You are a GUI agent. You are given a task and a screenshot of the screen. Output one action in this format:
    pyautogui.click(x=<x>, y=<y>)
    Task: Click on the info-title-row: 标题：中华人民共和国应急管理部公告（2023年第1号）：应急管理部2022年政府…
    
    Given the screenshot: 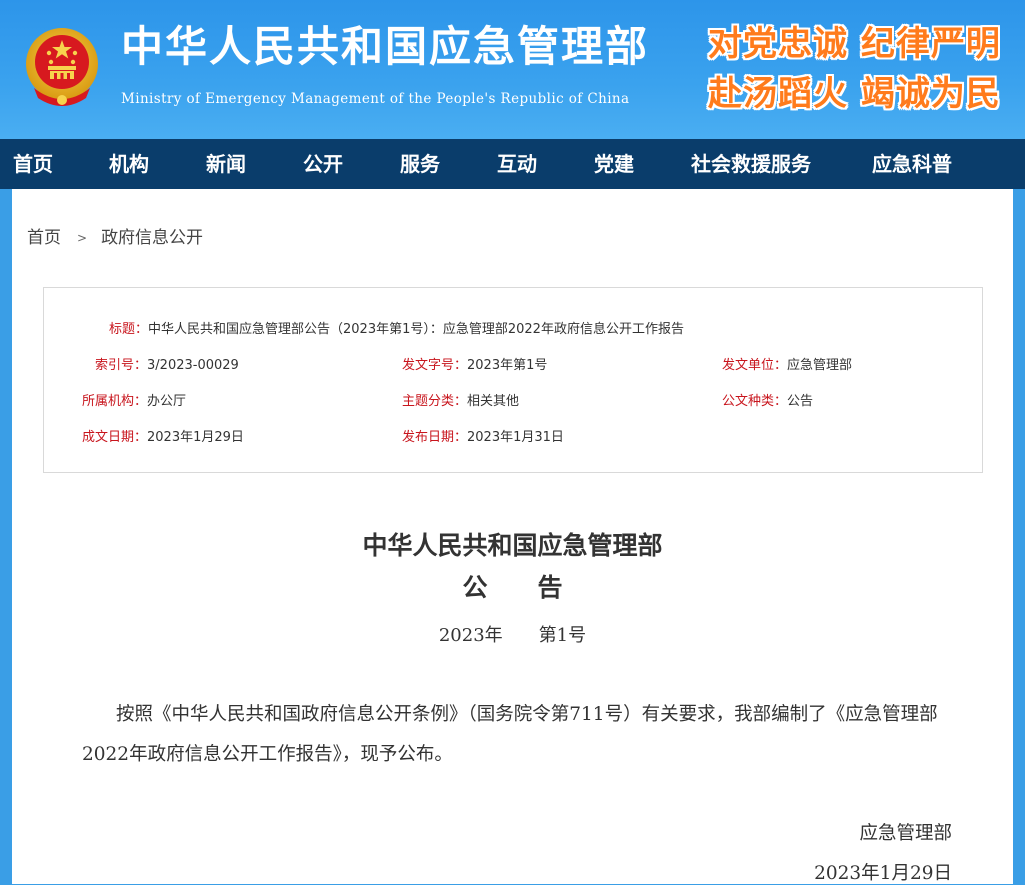 What is the action you would take?
    pyautogui.click(x=396, y=327)
    